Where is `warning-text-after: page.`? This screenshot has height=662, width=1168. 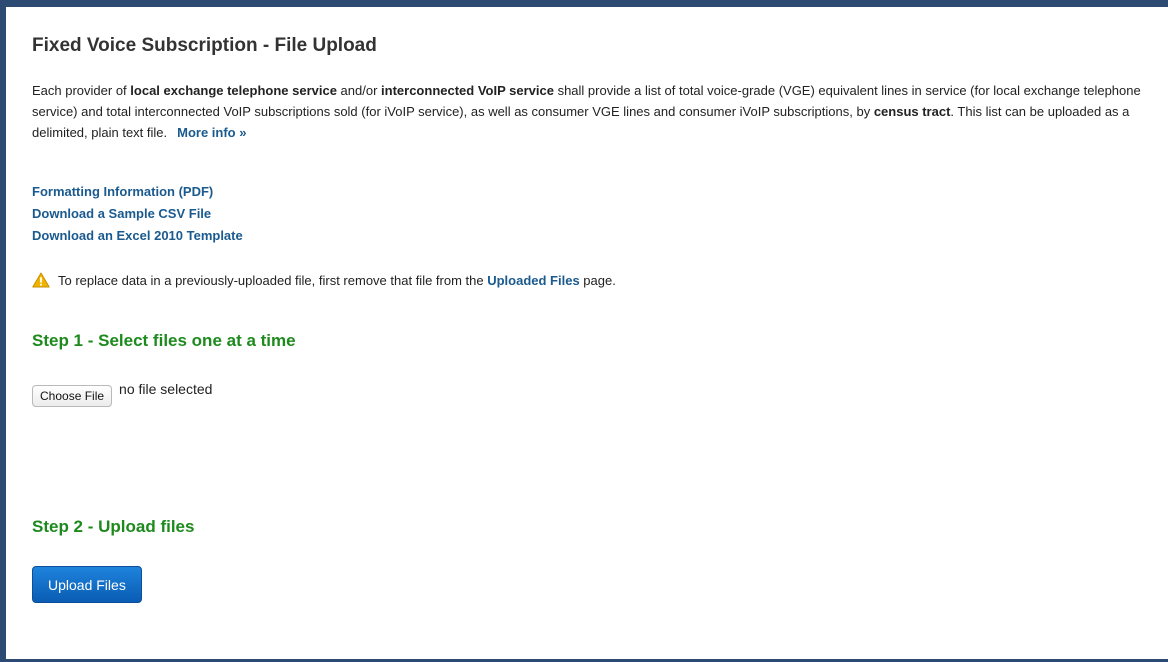 warning-text-after: page. is located at coordinates (597, 280).